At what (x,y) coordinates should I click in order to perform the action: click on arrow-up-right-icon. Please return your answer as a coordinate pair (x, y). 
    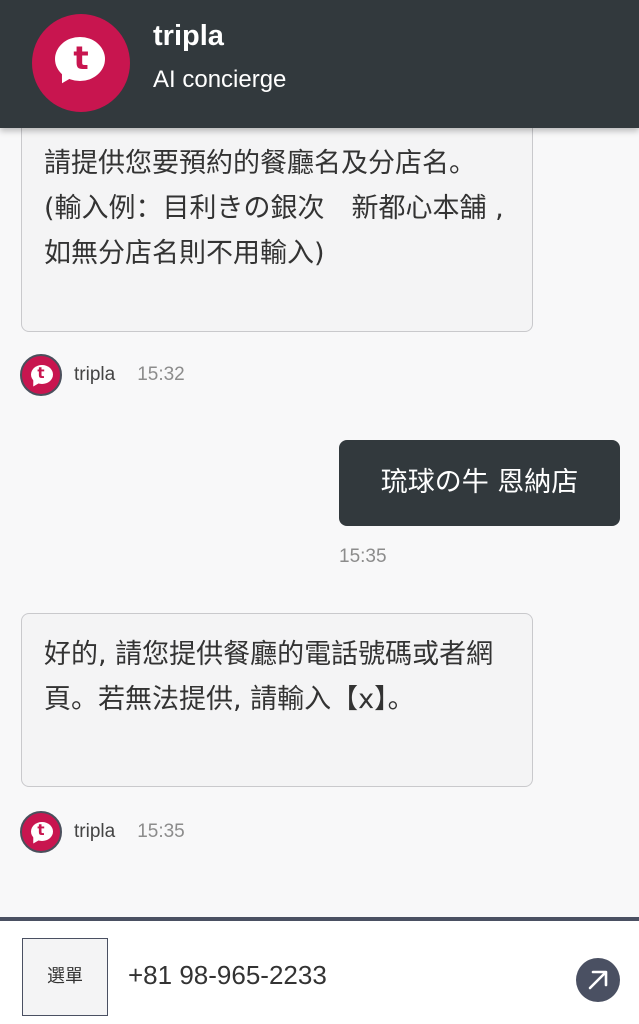
    Looking at the image, I should click on (598, 980).